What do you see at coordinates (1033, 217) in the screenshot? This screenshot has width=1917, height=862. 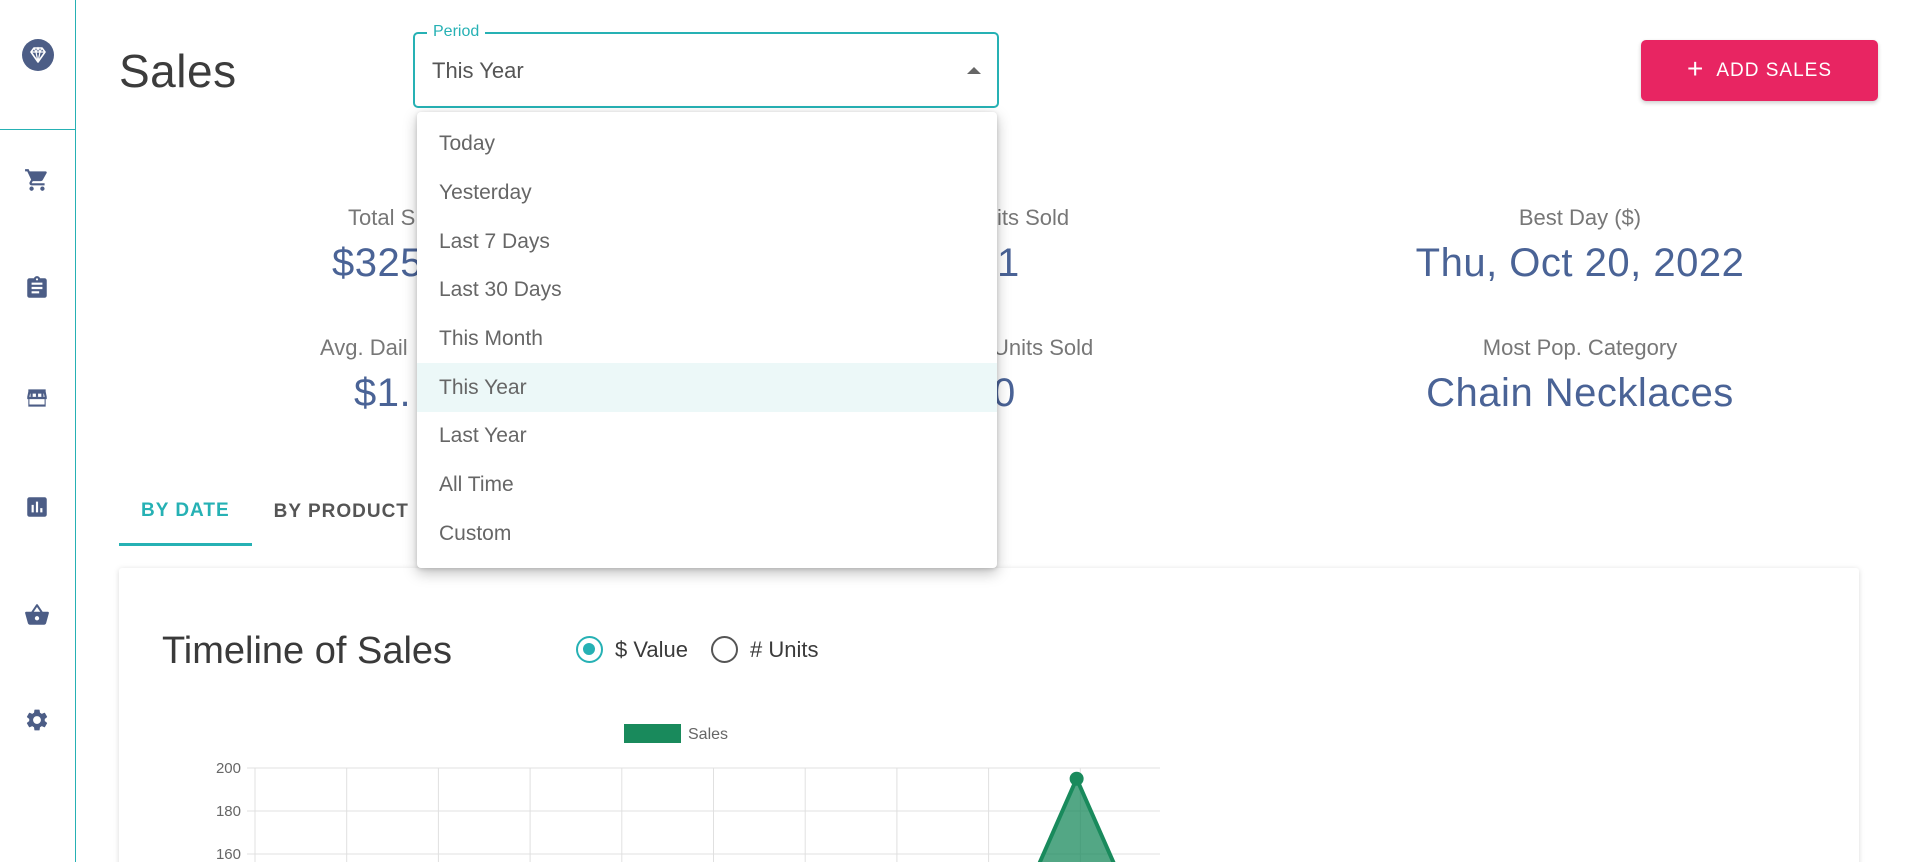 I see `stat-label: its Sold` at bounding box center [1033, 217].